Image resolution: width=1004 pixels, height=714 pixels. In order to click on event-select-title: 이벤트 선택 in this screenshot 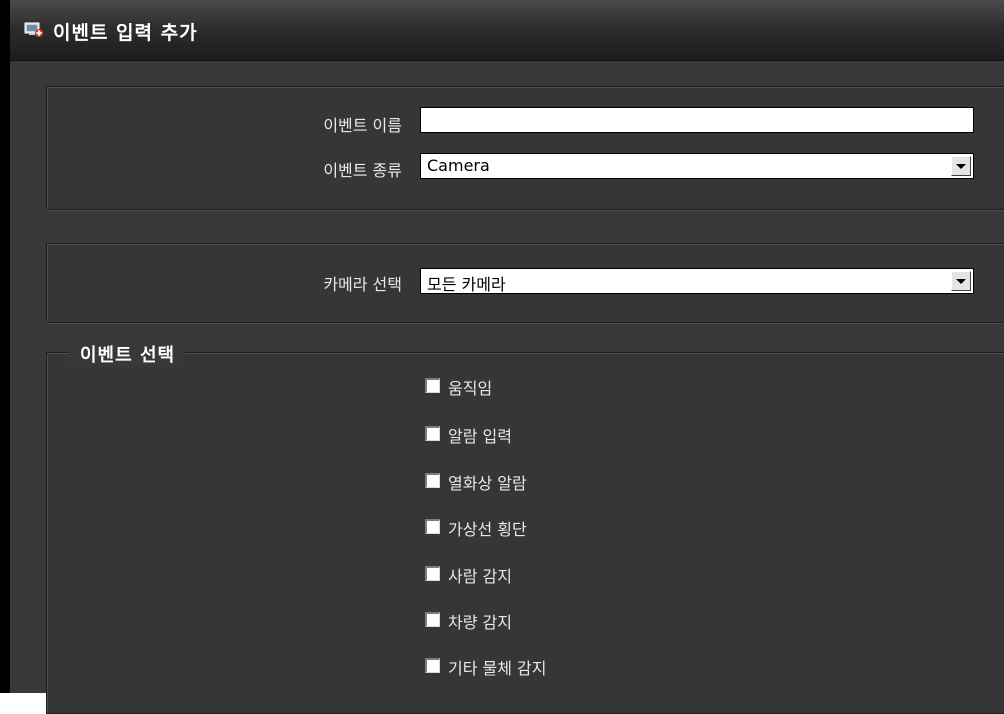, I will do `click(128, 354)`.